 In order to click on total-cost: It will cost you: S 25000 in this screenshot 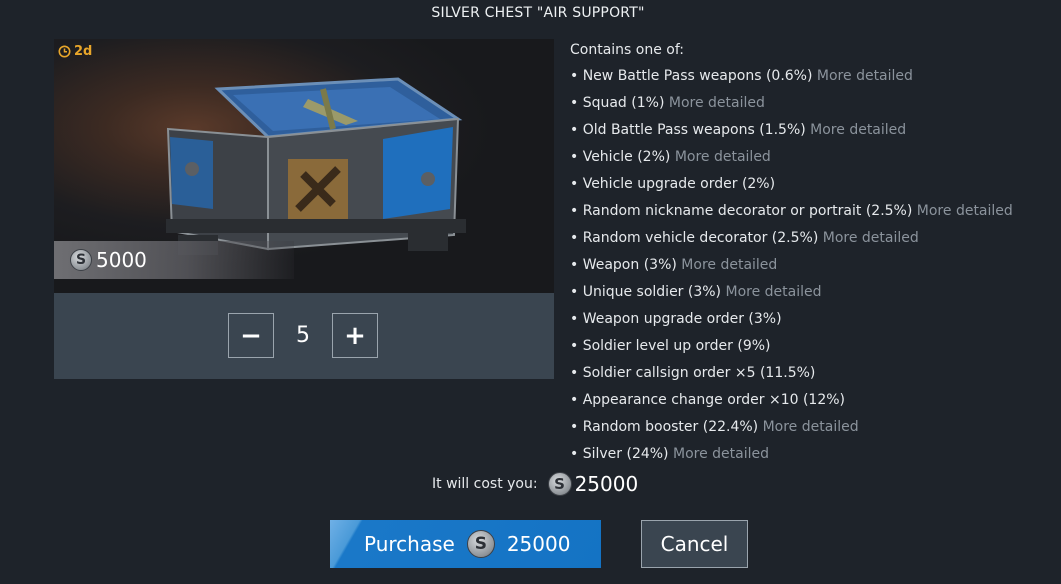, I will do `click(535, 484)`.